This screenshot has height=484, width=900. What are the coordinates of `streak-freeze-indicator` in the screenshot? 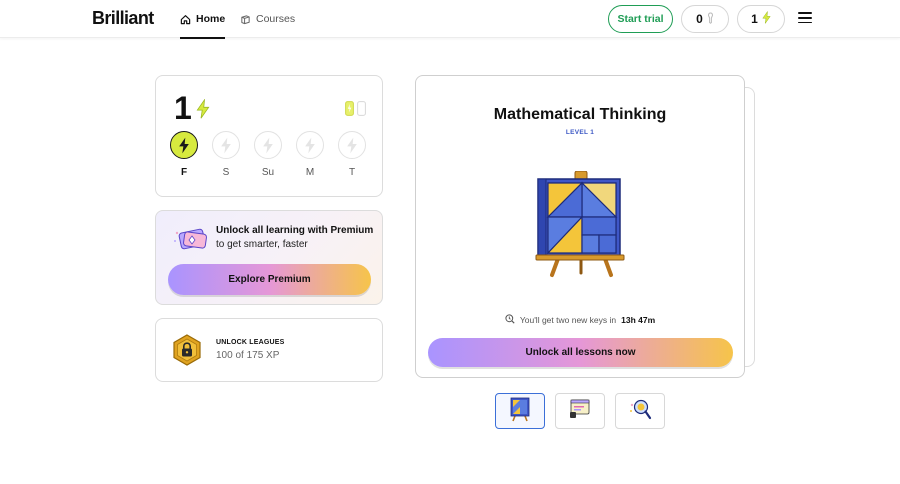 It's located at (355, 111).